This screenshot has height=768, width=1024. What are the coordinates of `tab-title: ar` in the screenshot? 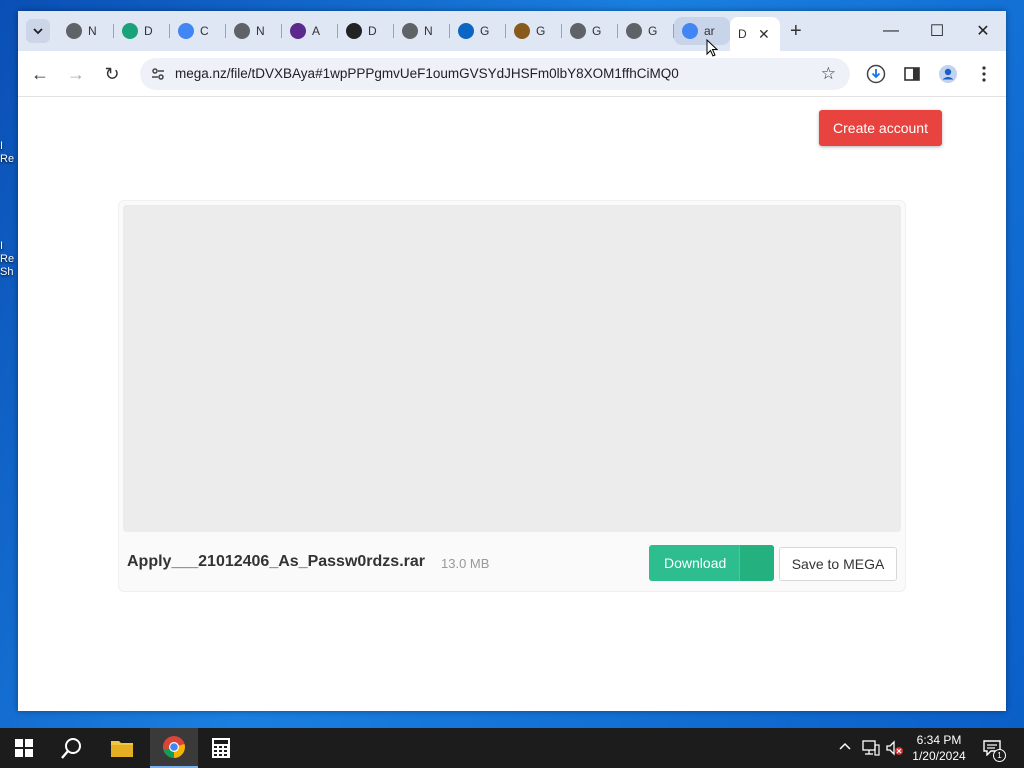 It's located at (709, 31).